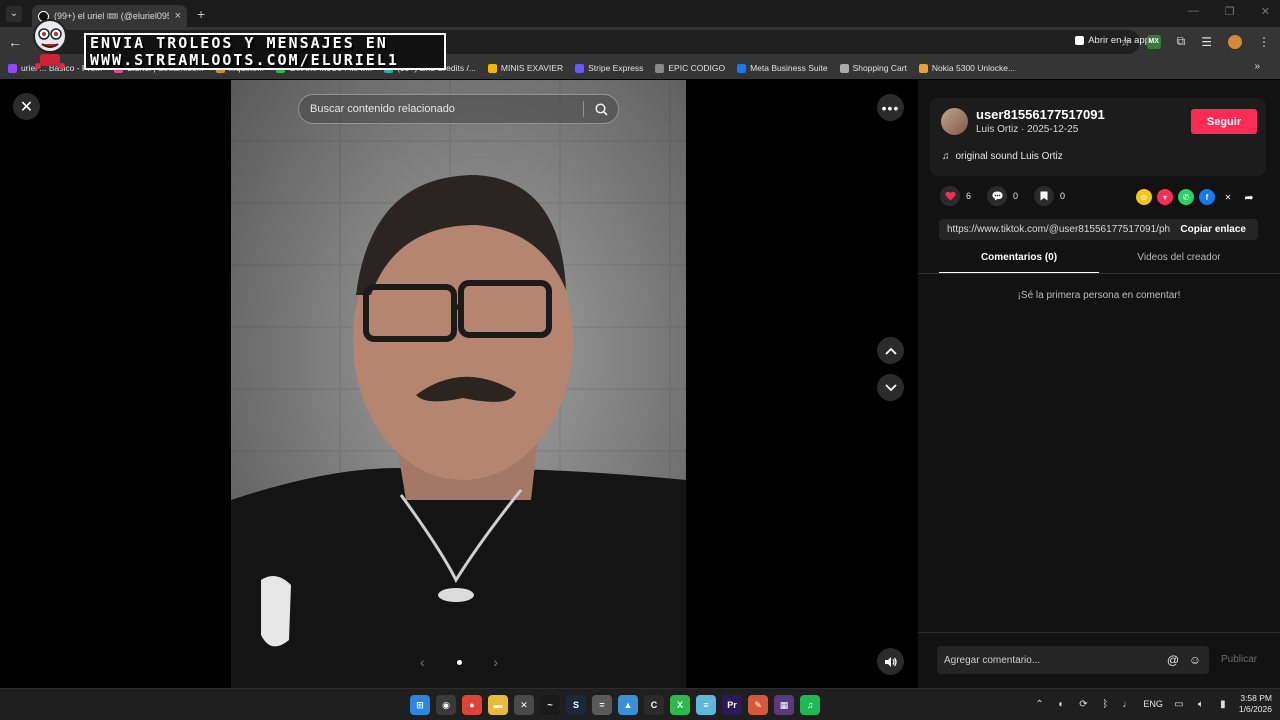 This screenshot has height=720, width=1280. I want to click on share-buttons: ⊙ ▾ ✆ f ✕ ➦, so click(1196, 197).